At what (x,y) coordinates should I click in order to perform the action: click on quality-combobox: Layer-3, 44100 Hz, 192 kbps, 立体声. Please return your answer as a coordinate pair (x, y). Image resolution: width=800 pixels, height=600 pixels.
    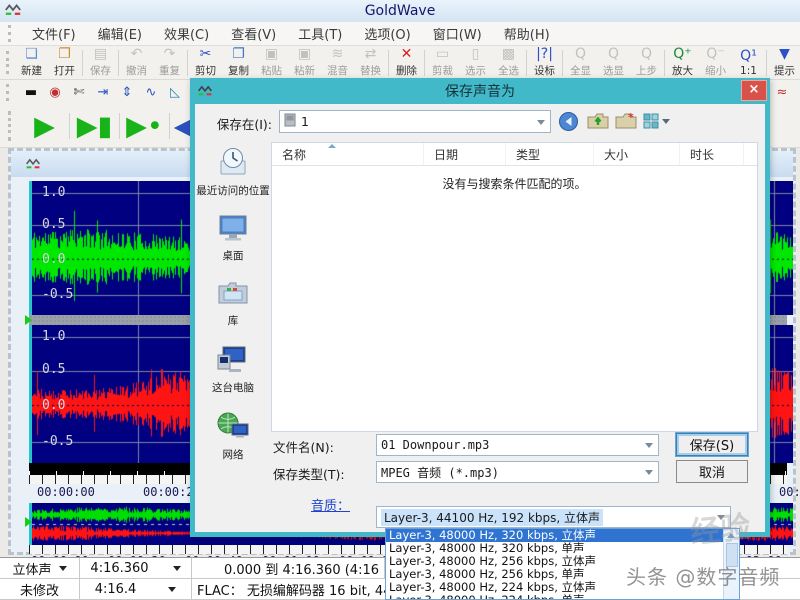
    Looking at the image, I should click on (553, 517).